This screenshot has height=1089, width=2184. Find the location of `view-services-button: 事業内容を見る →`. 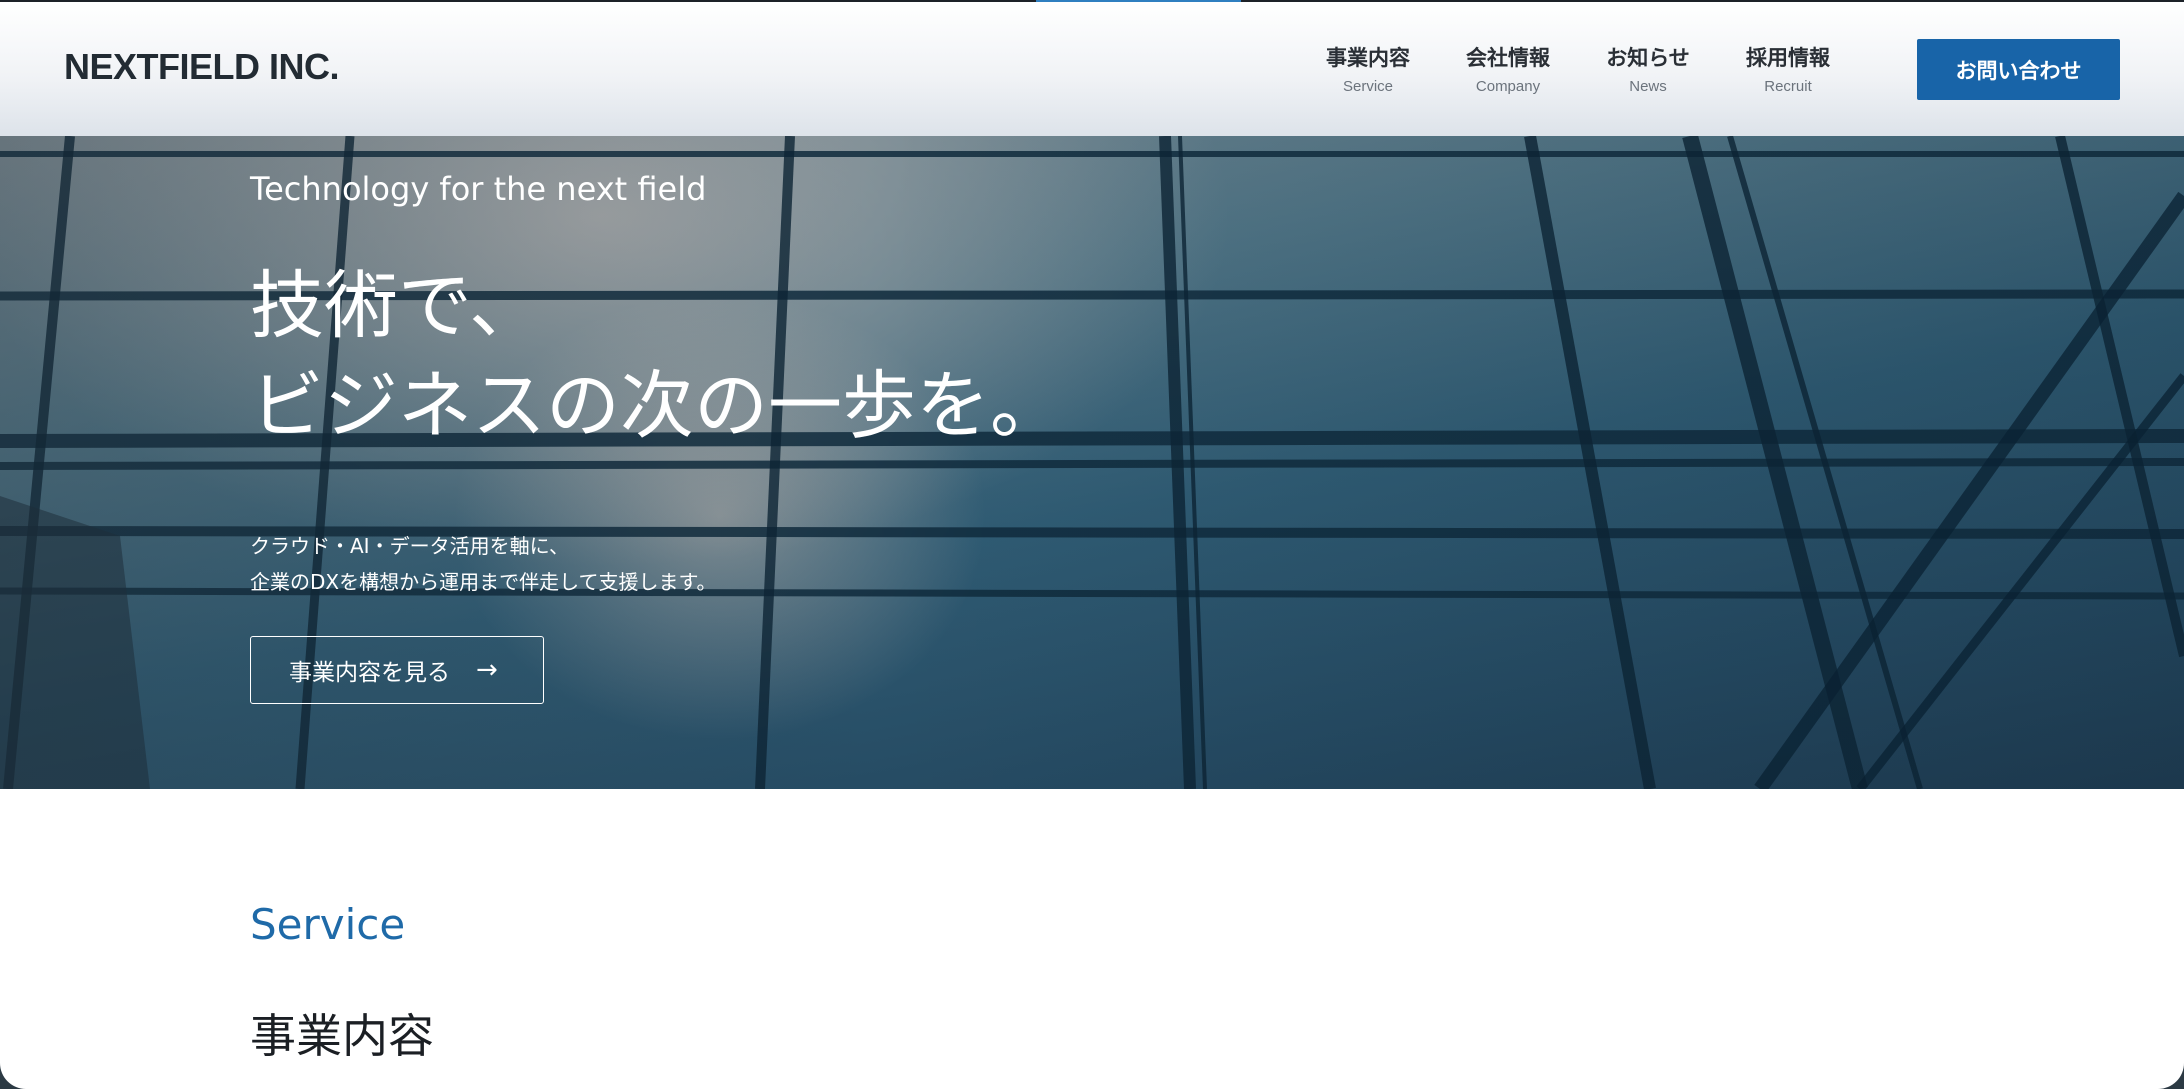

view-services-button: 事業内容を見る → is located at coordinates (397, 670).